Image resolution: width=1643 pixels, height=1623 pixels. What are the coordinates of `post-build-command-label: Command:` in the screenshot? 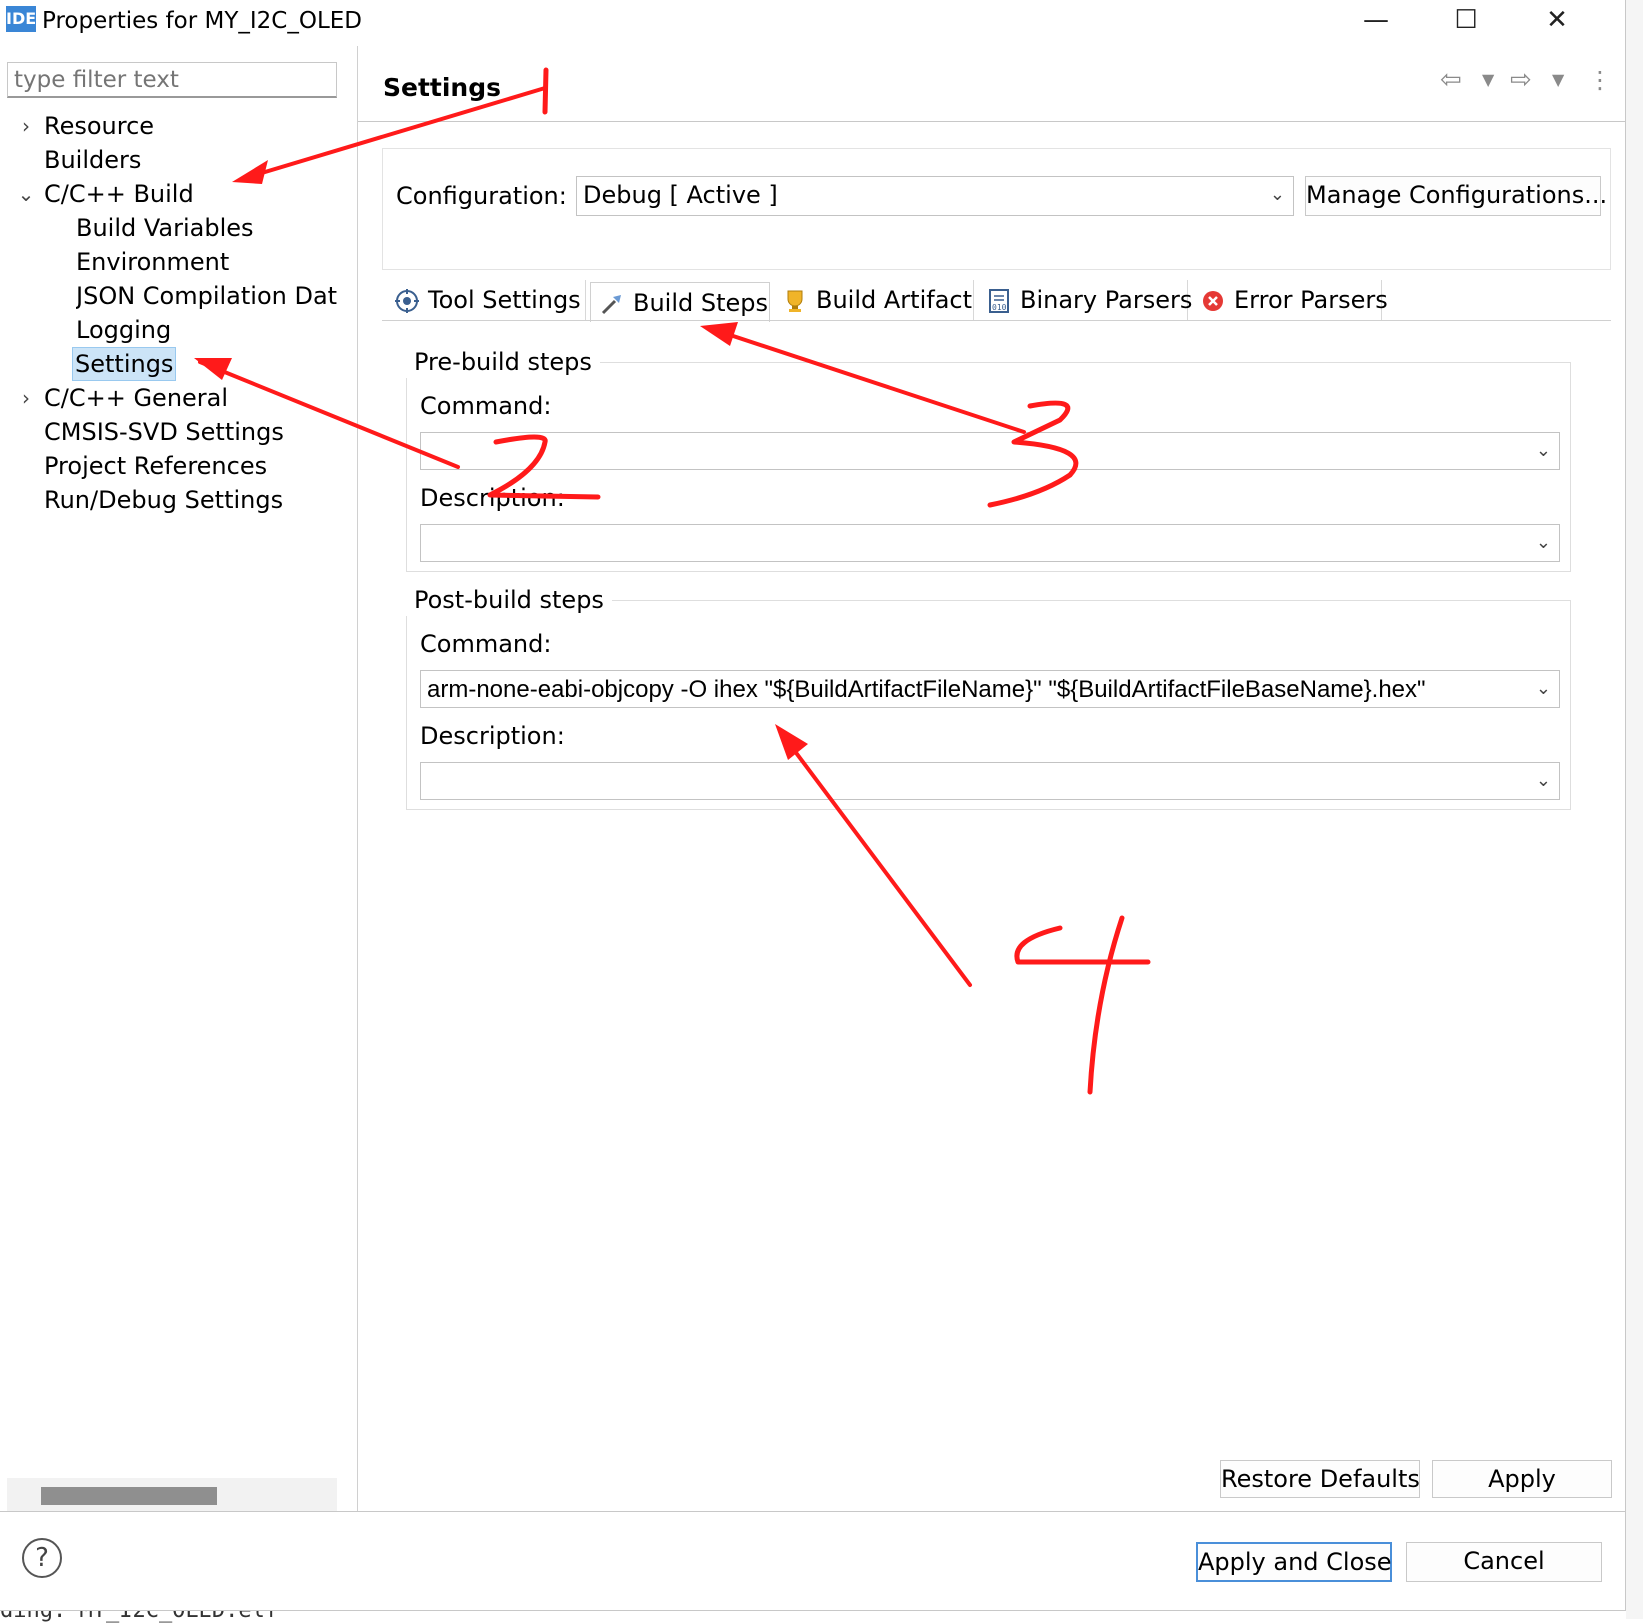 It's located at (486, 644).